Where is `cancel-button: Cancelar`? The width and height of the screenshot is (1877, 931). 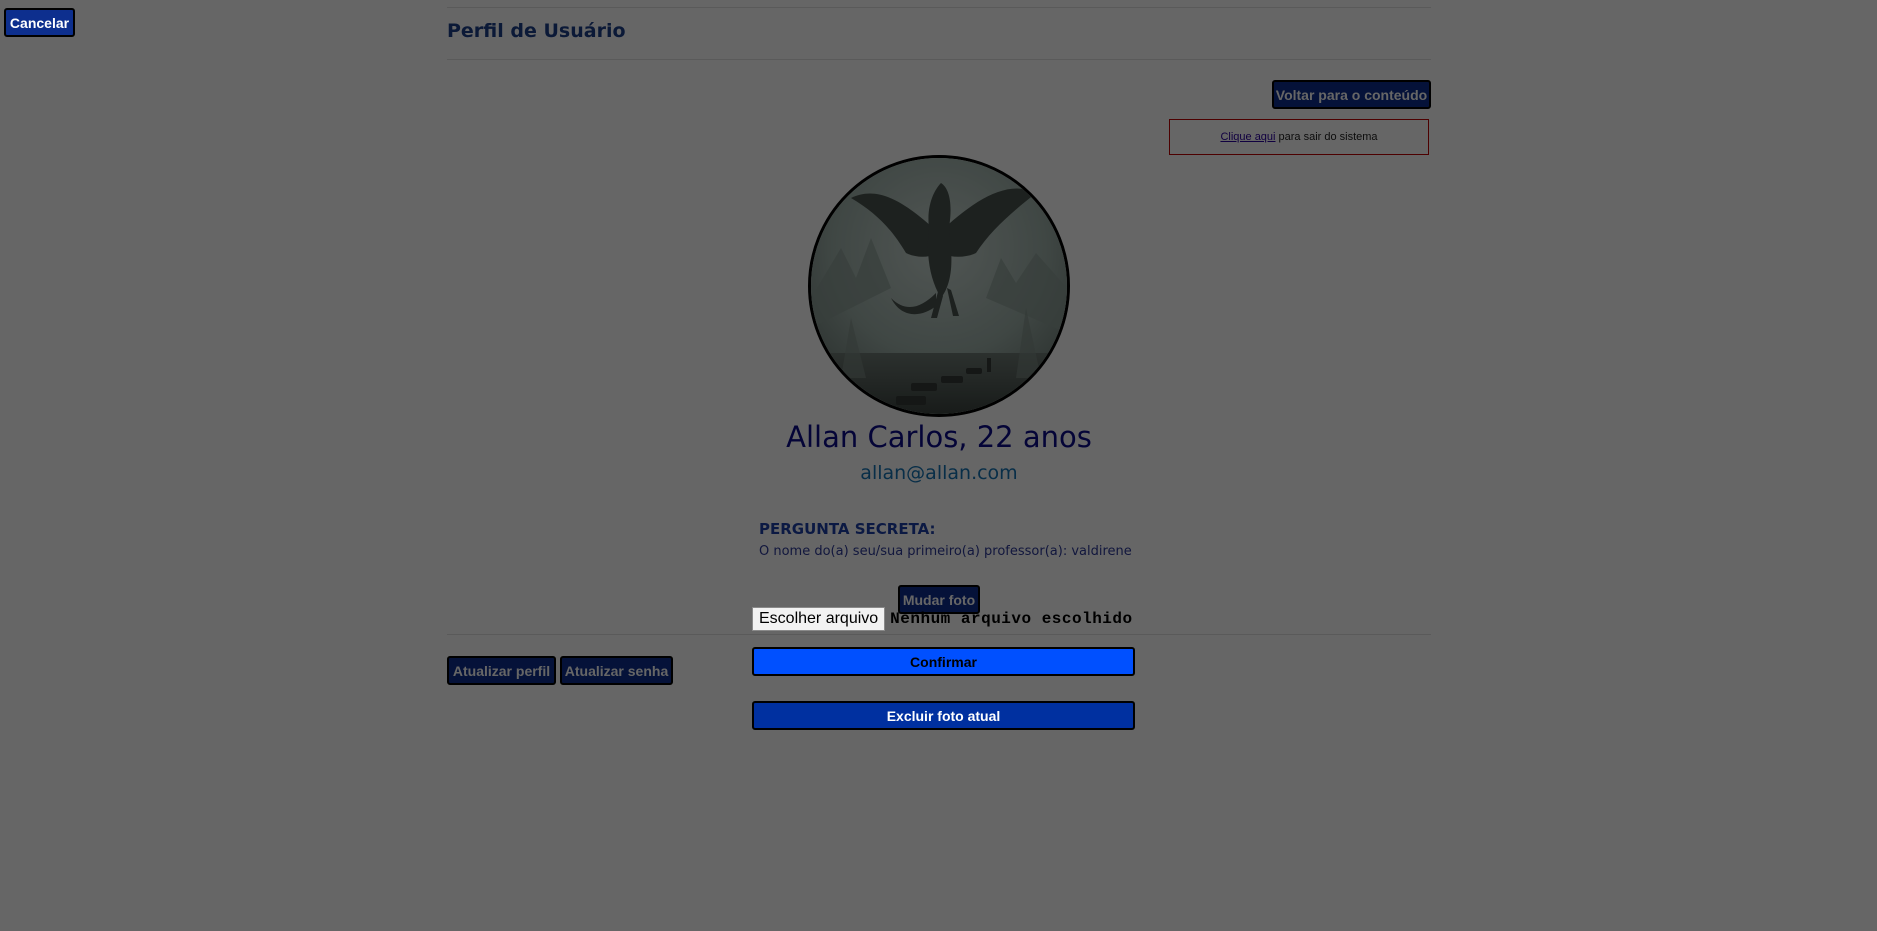 cancel-button: Cancelar is located at coordinates (39, 22).